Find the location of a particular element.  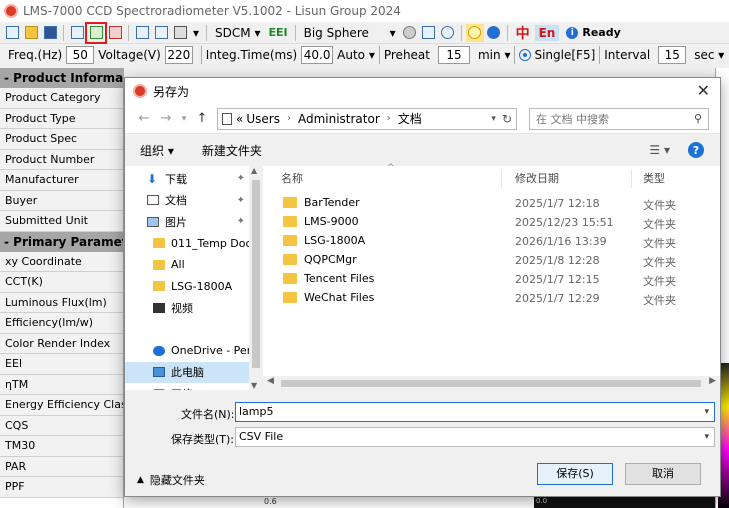

parameter-row: PPF is located at coordinates (61, 487).